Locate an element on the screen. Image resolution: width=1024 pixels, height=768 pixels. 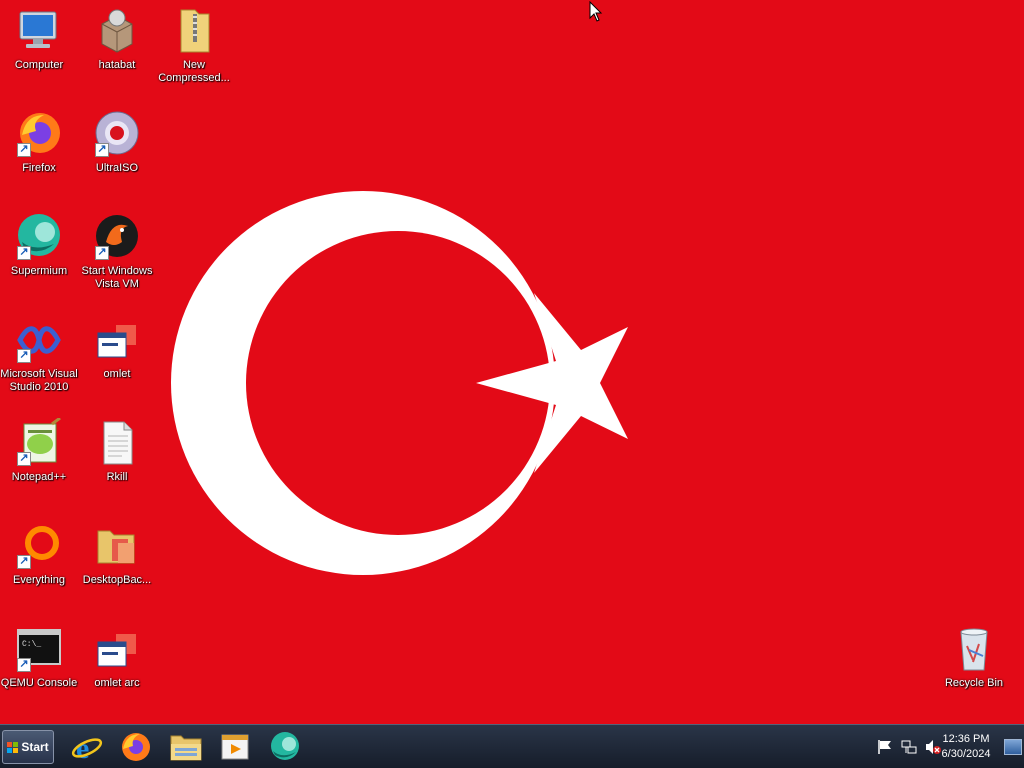
icon-label: UltraISO is located at coordinates (117, 168).